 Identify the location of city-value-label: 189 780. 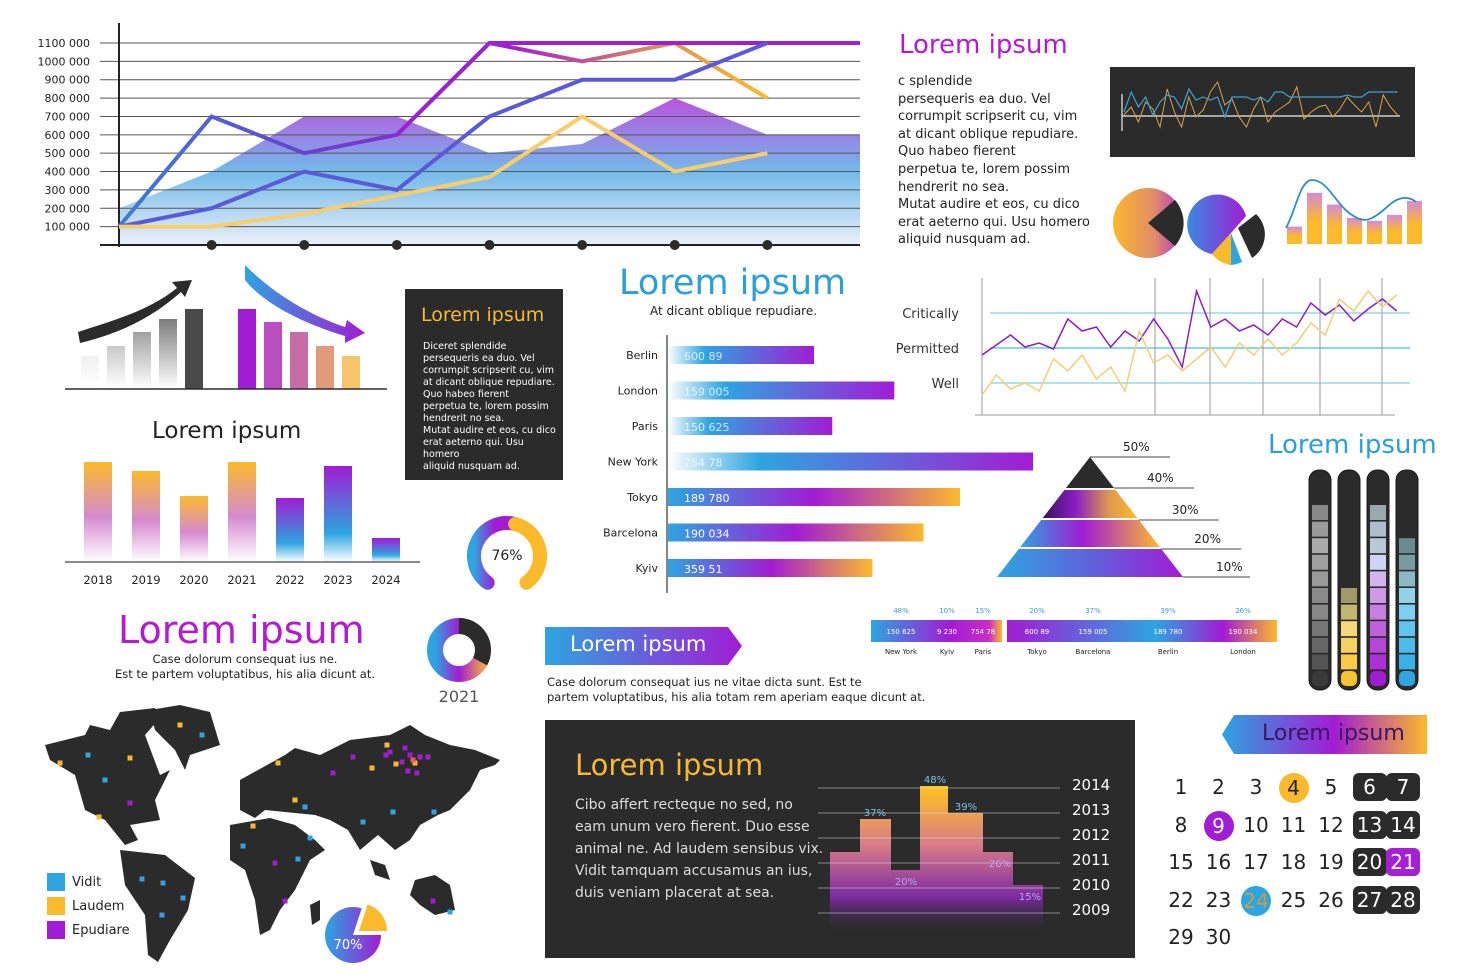
(707, 498).